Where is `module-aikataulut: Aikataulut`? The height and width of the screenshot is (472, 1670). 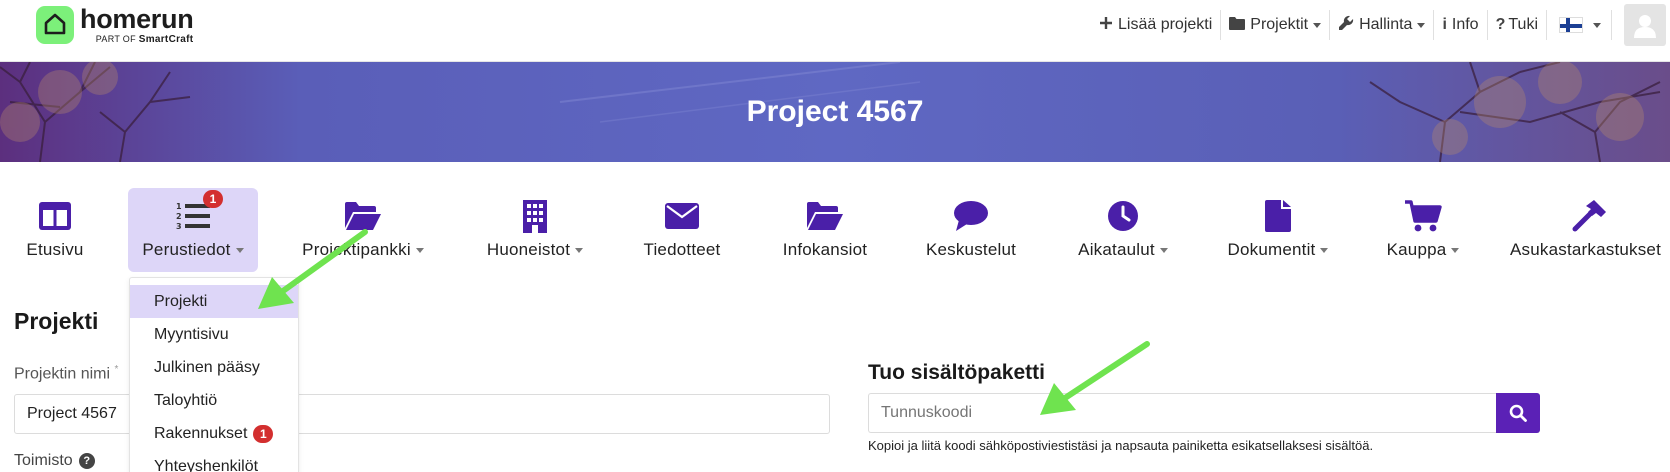 module-aikataulut: Aikataulut is located at coordinates (1123, 230).